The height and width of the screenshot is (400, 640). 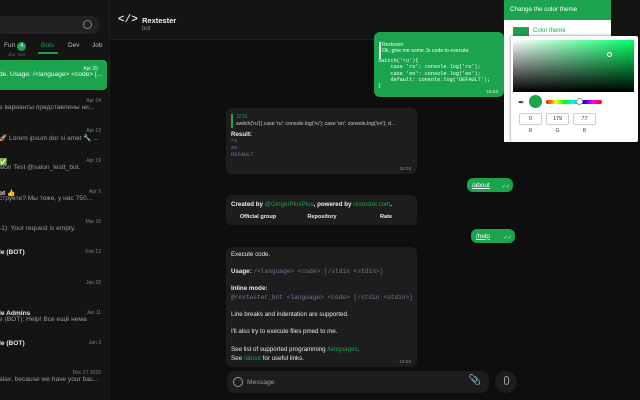 What do you see at coordinates (15, 46) in the screenshot?
I see `tab-fun: Fun 4` at bounding box center [15, 46].